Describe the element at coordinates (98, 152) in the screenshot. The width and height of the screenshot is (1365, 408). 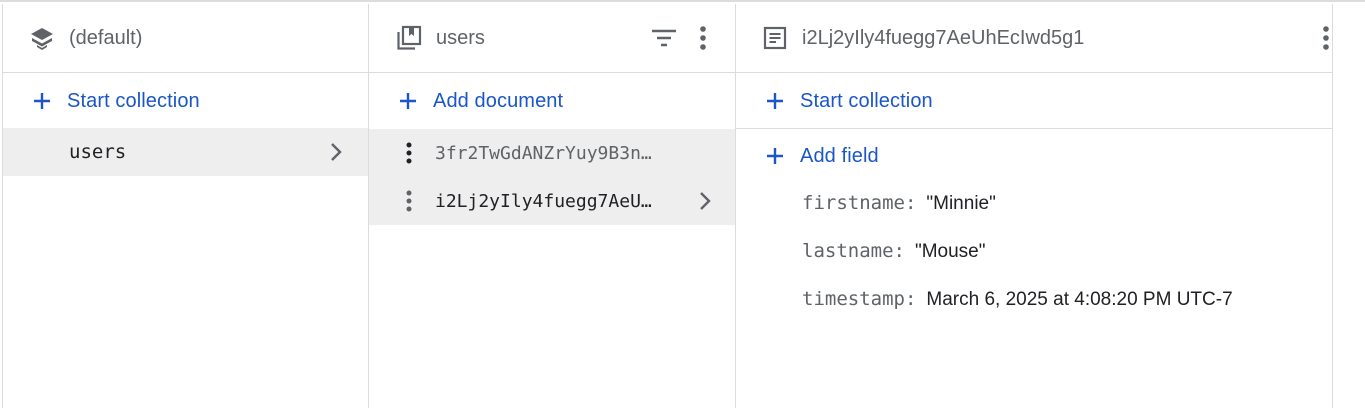
I see `collection-name: users` at that location.